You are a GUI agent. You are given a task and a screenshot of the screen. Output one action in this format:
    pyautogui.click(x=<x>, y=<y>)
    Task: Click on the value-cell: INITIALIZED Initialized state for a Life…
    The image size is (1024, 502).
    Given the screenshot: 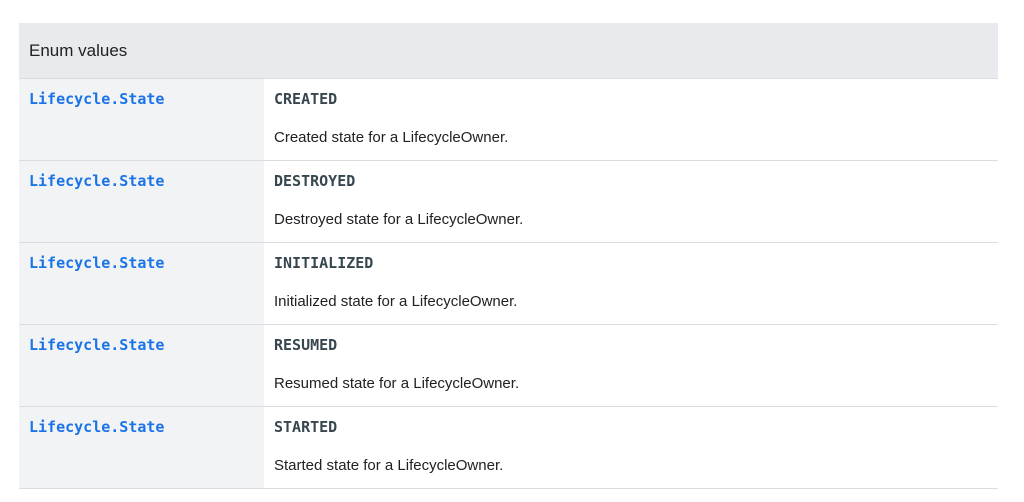 What is the action you would take?
    pyautogui.click(x=631, y=283)
    